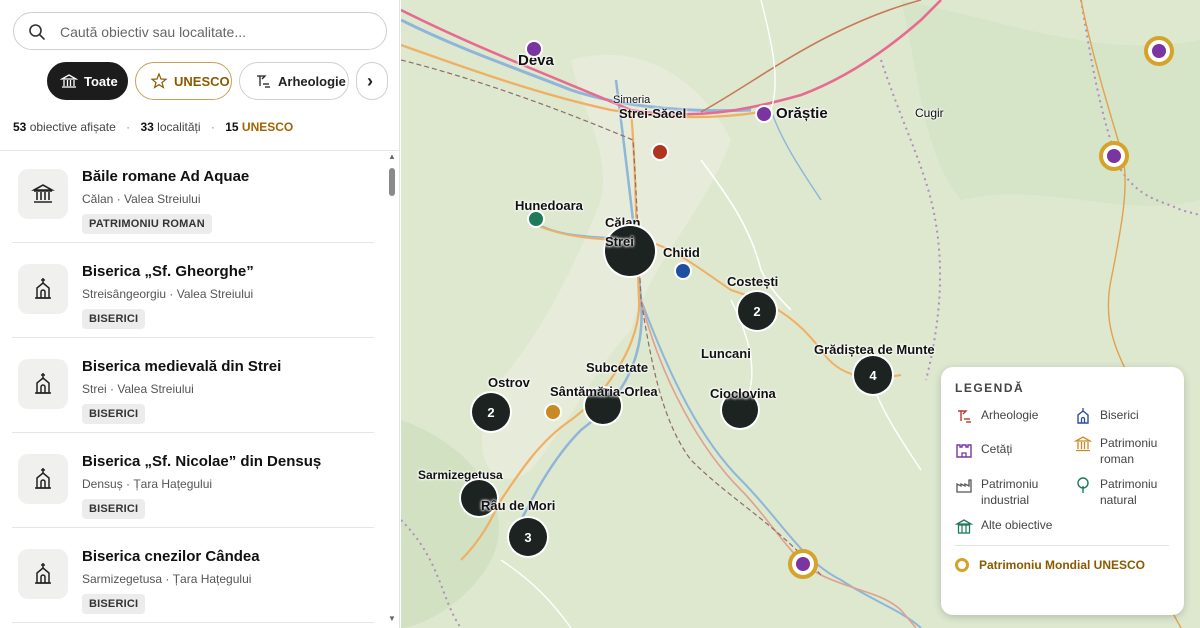  Describe the element at coordinates (179, 127) in the screenshot. I see `localities-label: localități` at that location.